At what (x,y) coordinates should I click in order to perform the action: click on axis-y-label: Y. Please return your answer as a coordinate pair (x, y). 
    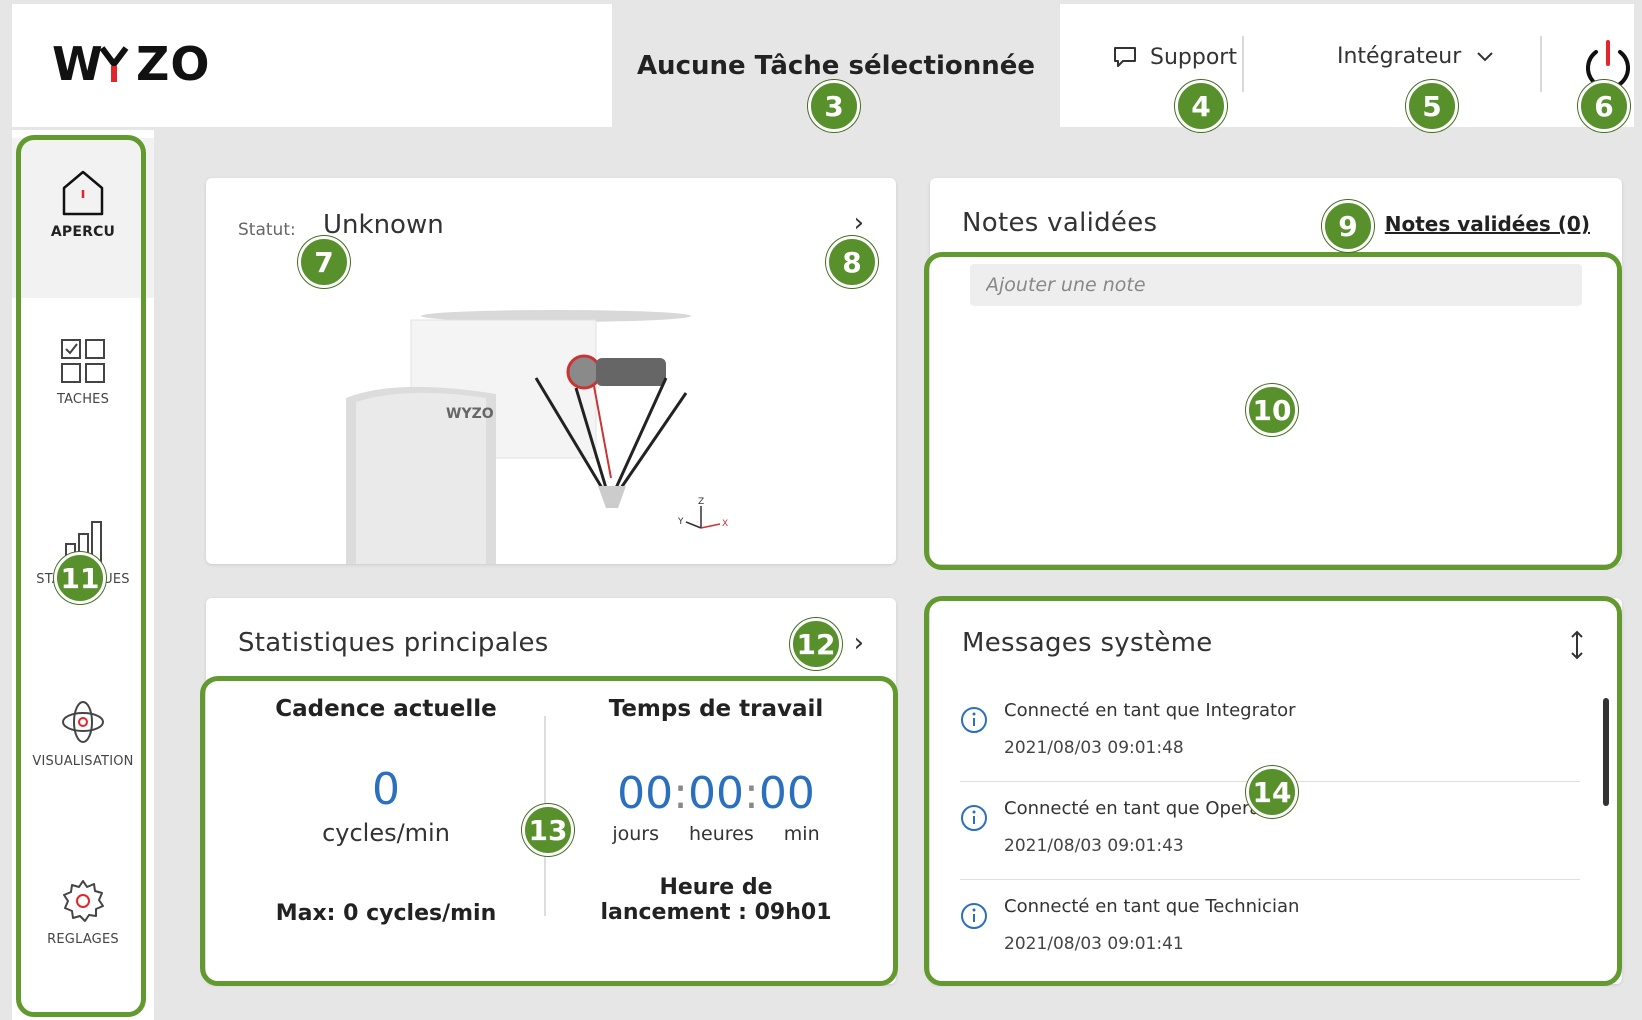
    Looking at the image, I should click on (680, 522).